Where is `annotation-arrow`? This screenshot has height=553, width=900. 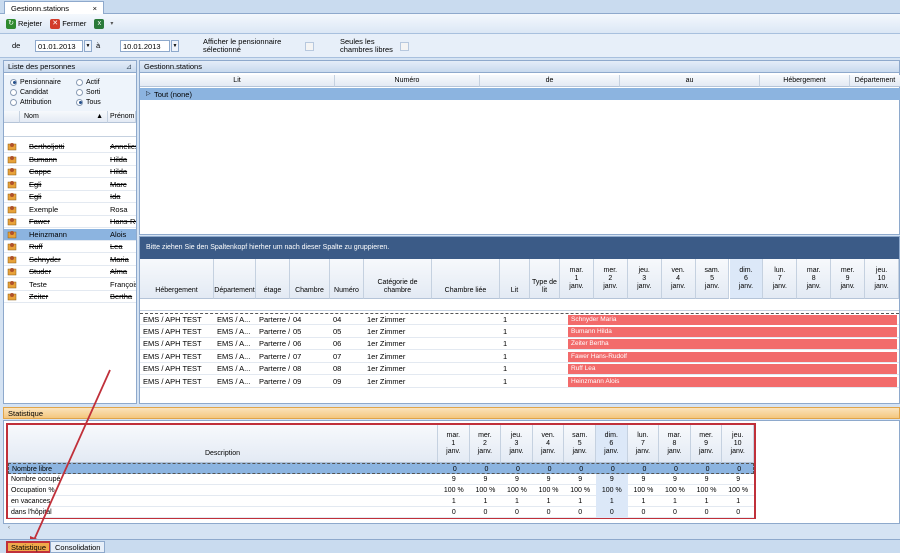 annotation-arrow is located at coordinates (70, 458).